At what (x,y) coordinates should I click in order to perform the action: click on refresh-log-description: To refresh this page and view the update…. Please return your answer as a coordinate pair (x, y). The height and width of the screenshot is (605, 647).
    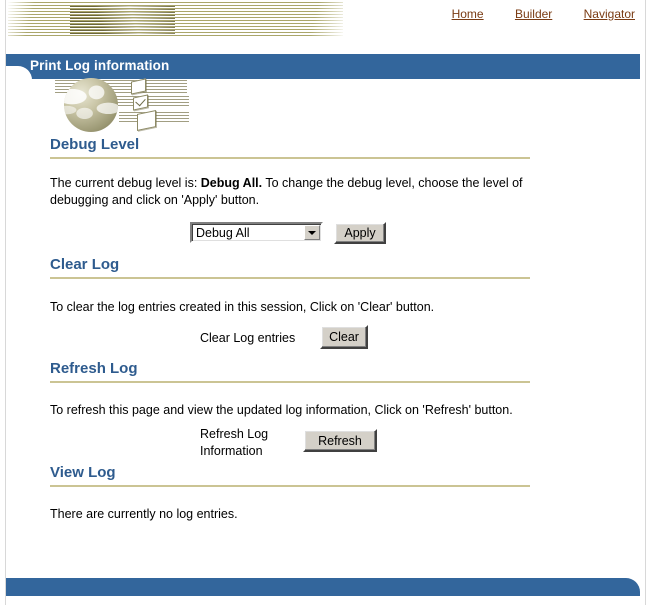
    Looking at the image, I should click on (281, 410).